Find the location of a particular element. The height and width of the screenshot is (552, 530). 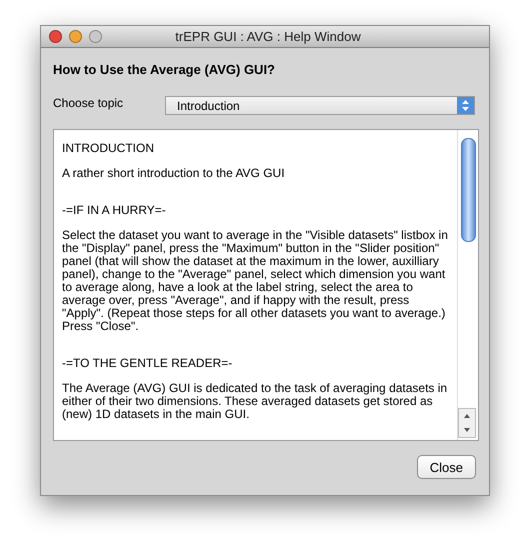

close-button: Close is located at coordinates (446, 467).